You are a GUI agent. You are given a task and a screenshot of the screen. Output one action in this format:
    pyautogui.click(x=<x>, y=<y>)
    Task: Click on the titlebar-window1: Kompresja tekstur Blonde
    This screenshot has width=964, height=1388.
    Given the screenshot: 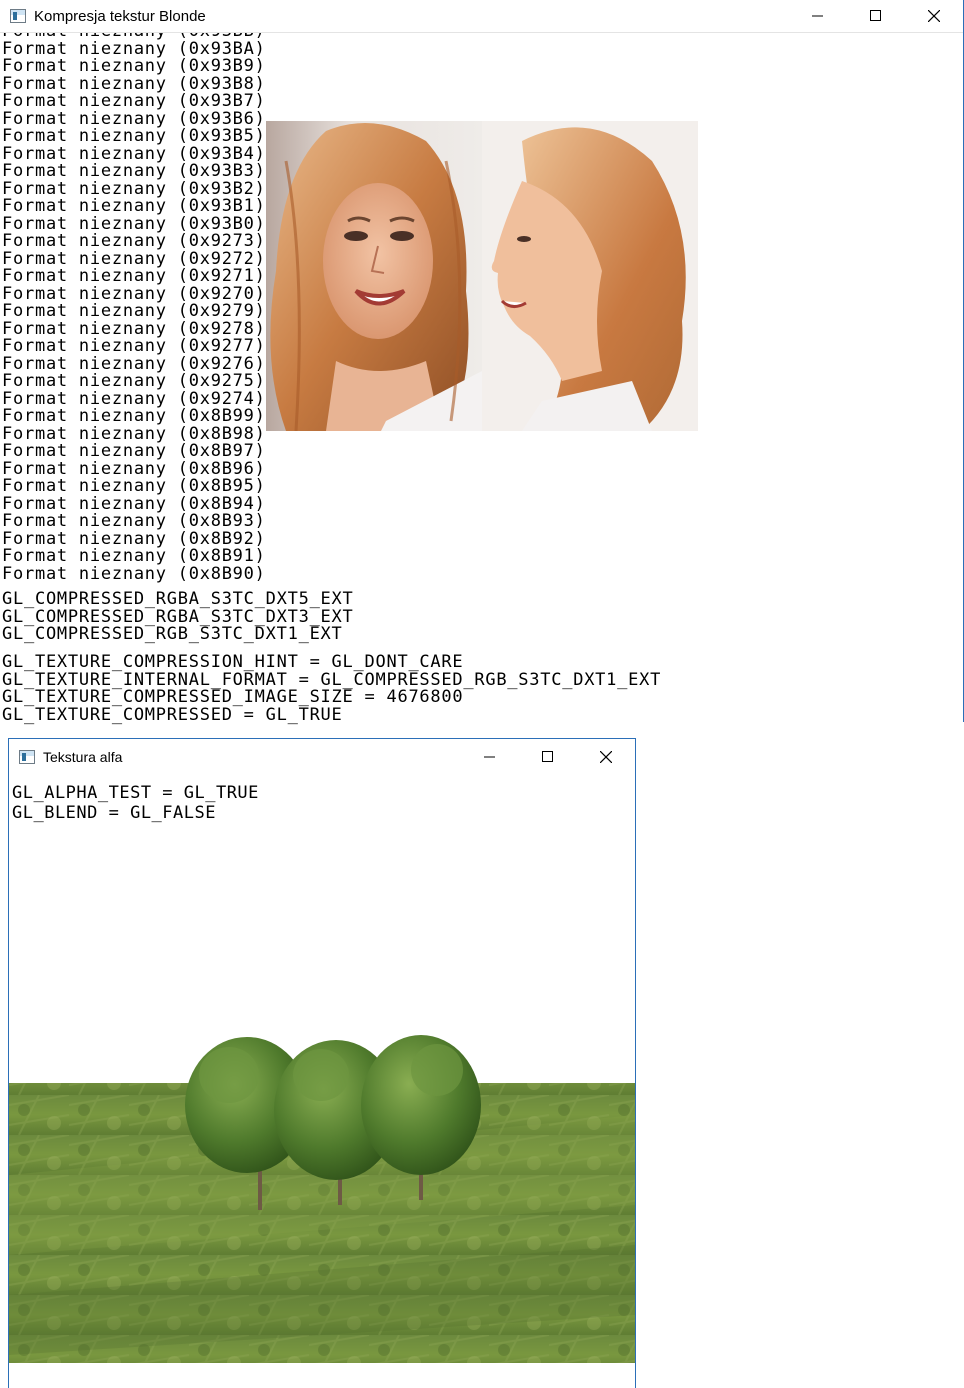 What is the action you would take?
    pyautogui.click(x=481, y=16)
    